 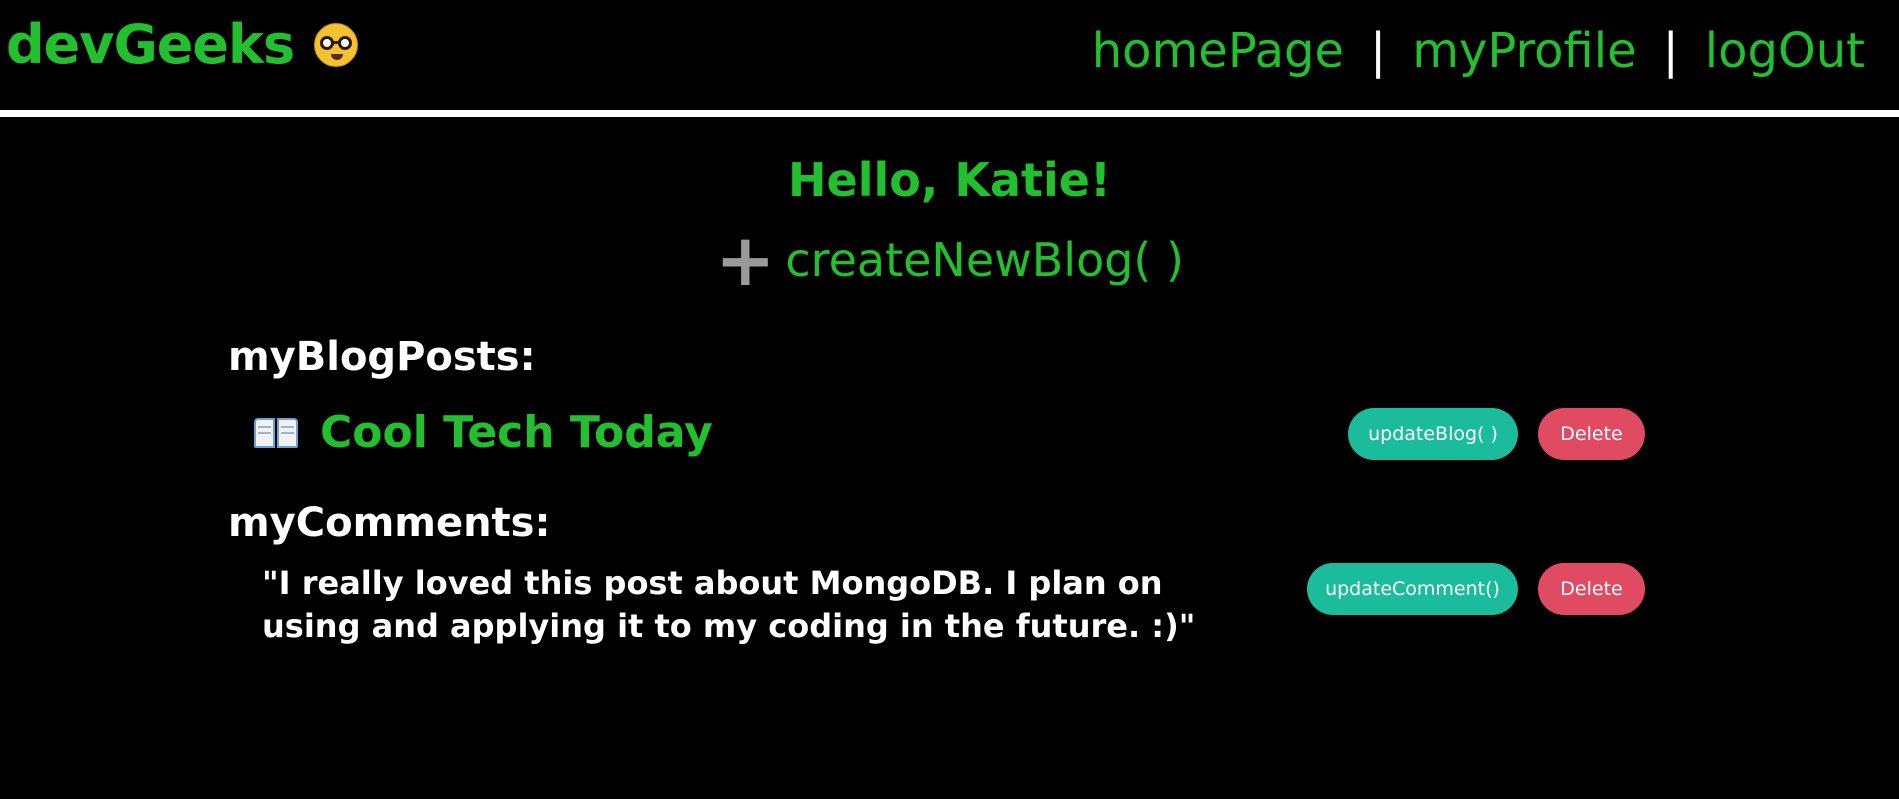 I want to click on top-nav: homePage | myProfile | logOut, so click(x=1478, y=51).